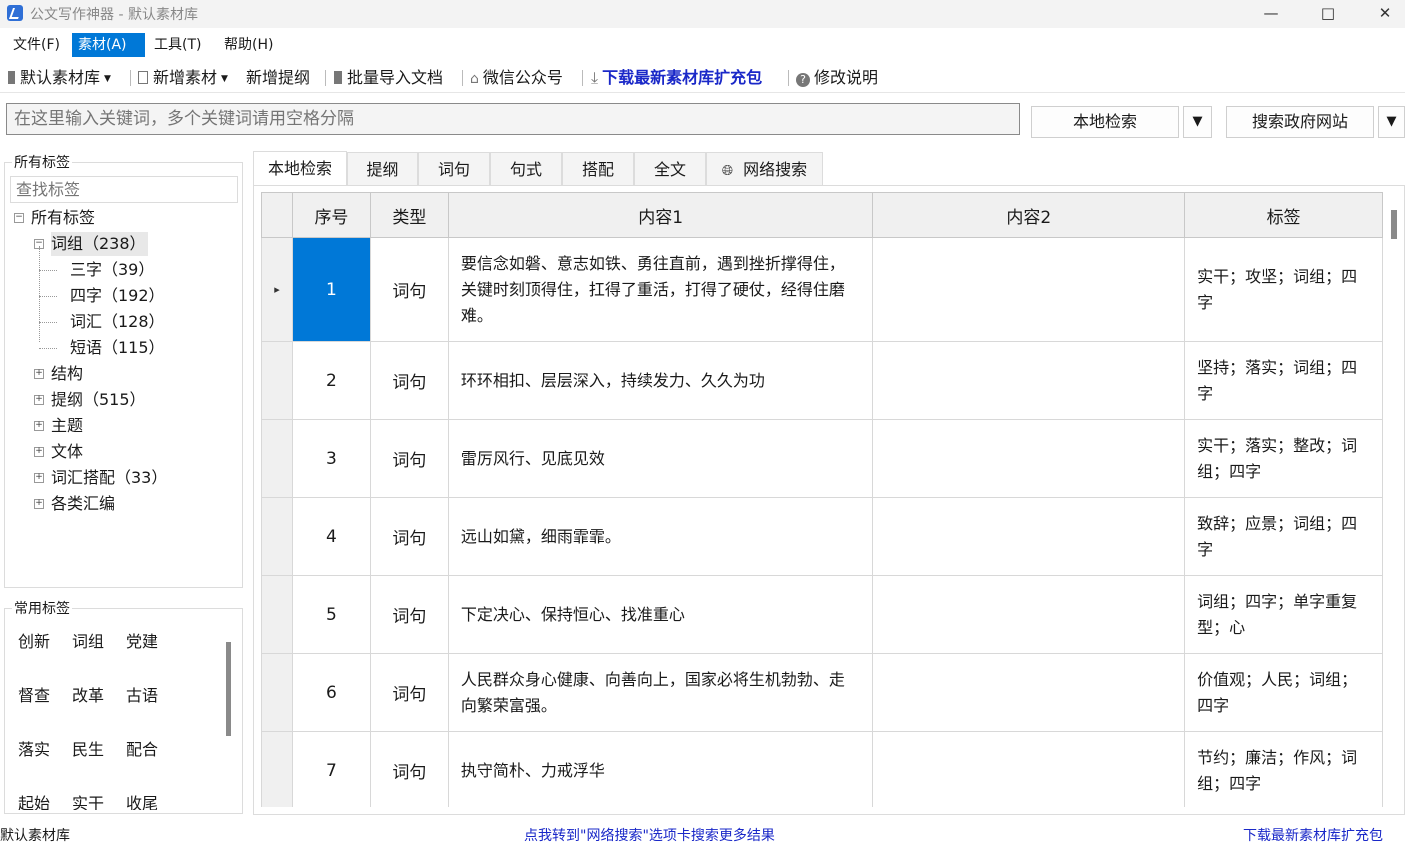  I want to click on results-scrollbar, so click(1394, 224).